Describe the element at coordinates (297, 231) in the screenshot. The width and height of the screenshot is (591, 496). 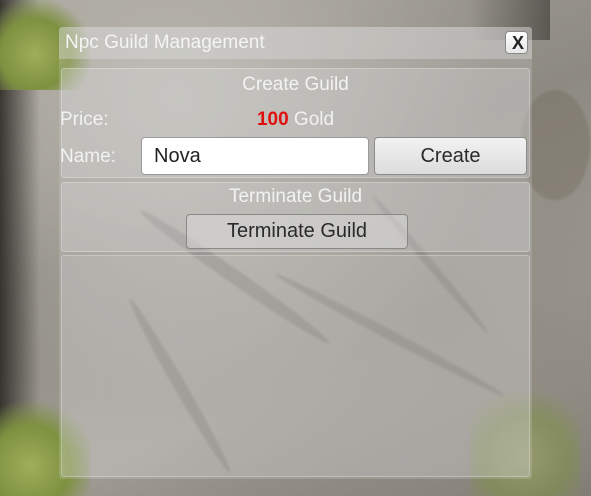
I see `terminate-guild-button: Terminate Guild` at that location.